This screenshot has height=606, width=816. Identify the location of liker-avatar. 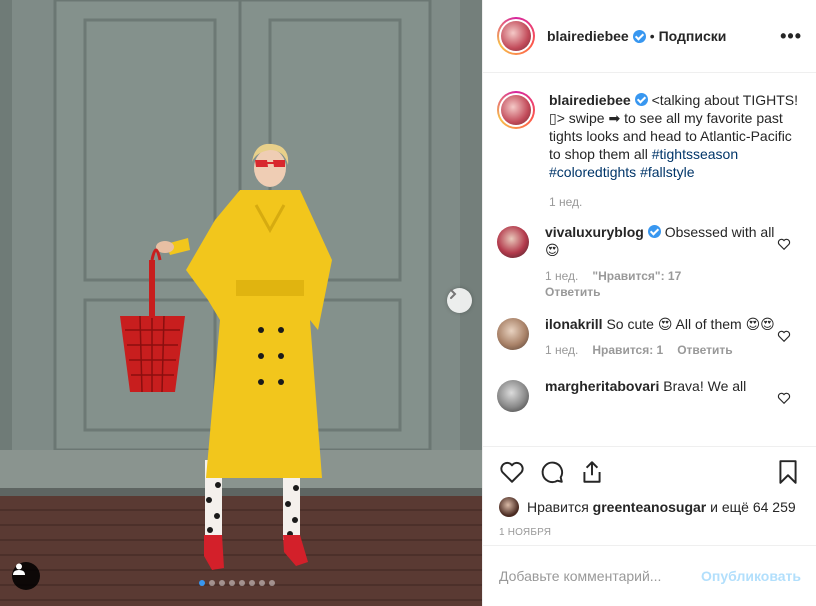
(509, 507).